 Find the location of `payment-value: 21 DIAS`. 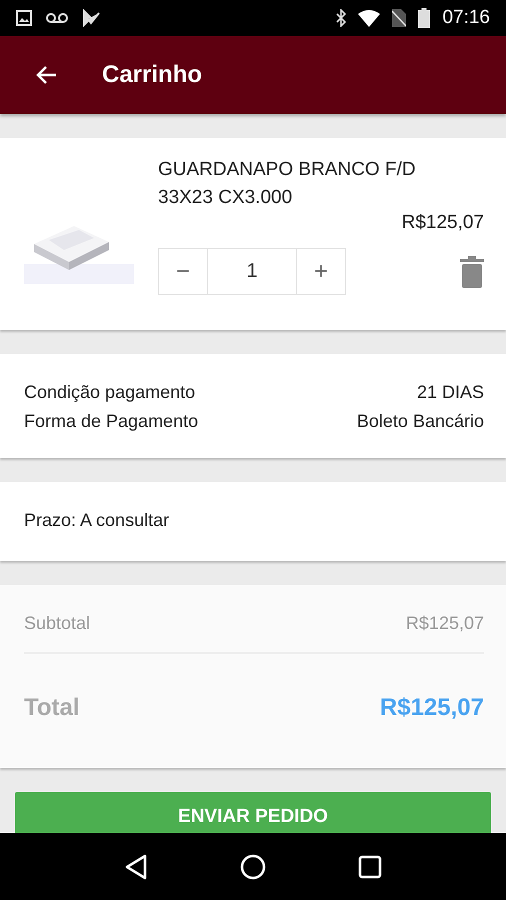

payment-value: 21 DIAS is located at coordinates (450, 392).